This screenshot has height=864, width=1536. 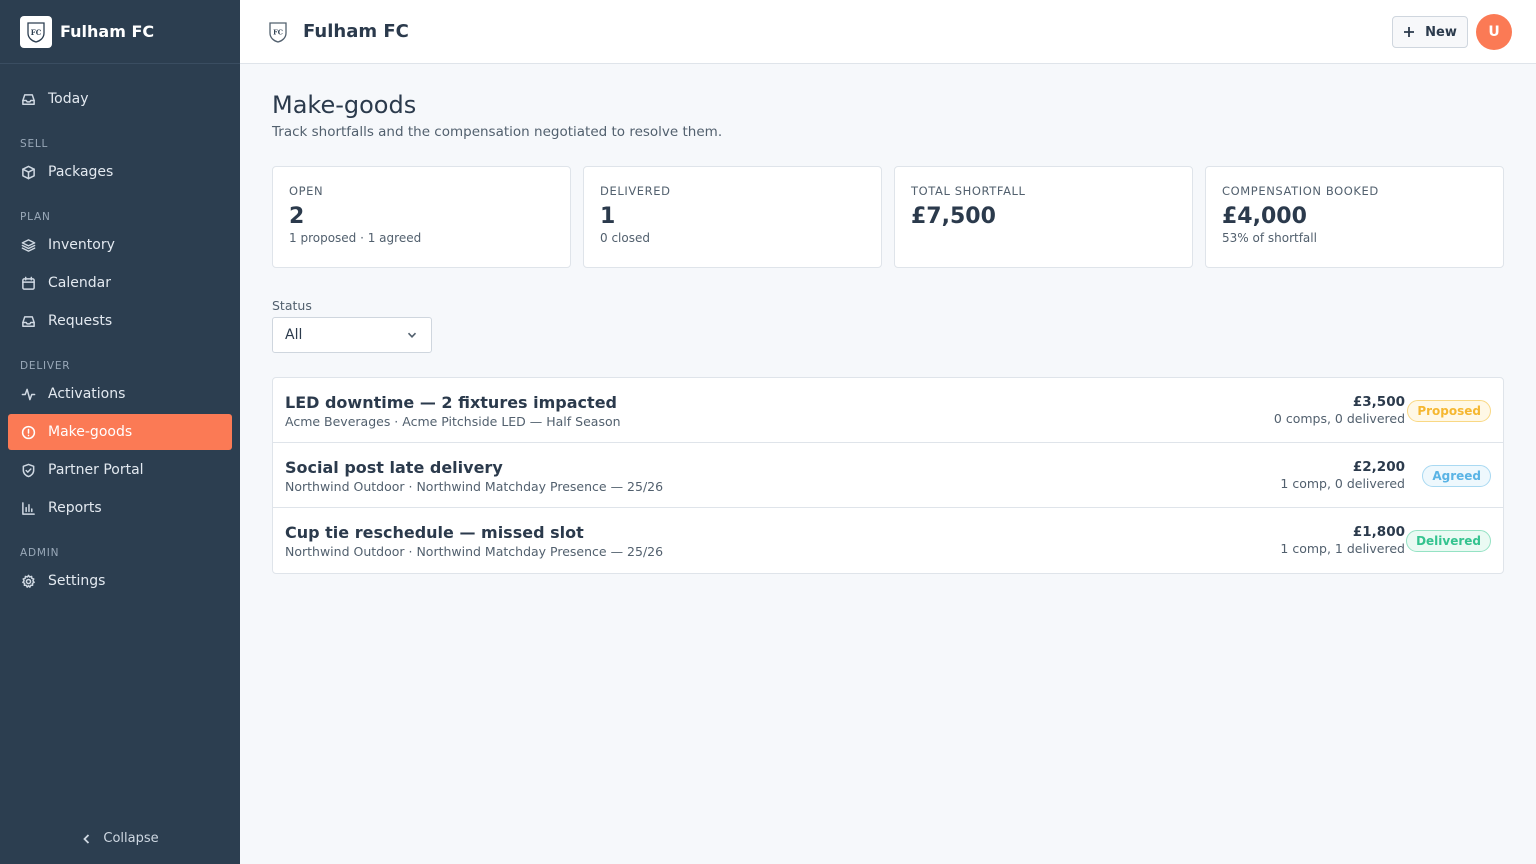 What do you see at coordinates (451, 402) in the screenshot?
I see `make-good-title: LED downtime — 2 fixtures impacted` at bounding box center [451, 402].